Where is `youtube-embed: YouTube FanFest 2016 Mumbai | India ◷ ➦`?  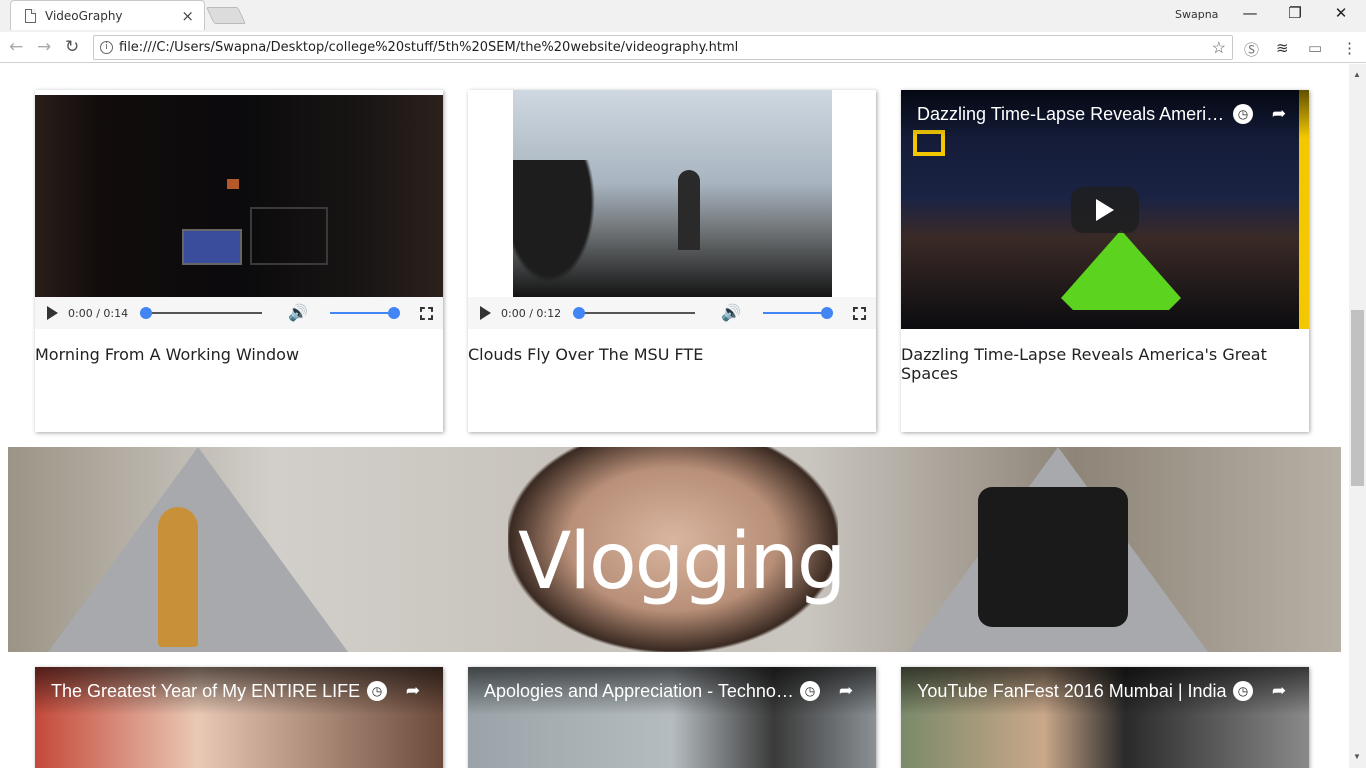 youtube-embed: YouTube FanFest 2016 Mumbai | India ◷ ➦ is located at coordinates (1105, 717).